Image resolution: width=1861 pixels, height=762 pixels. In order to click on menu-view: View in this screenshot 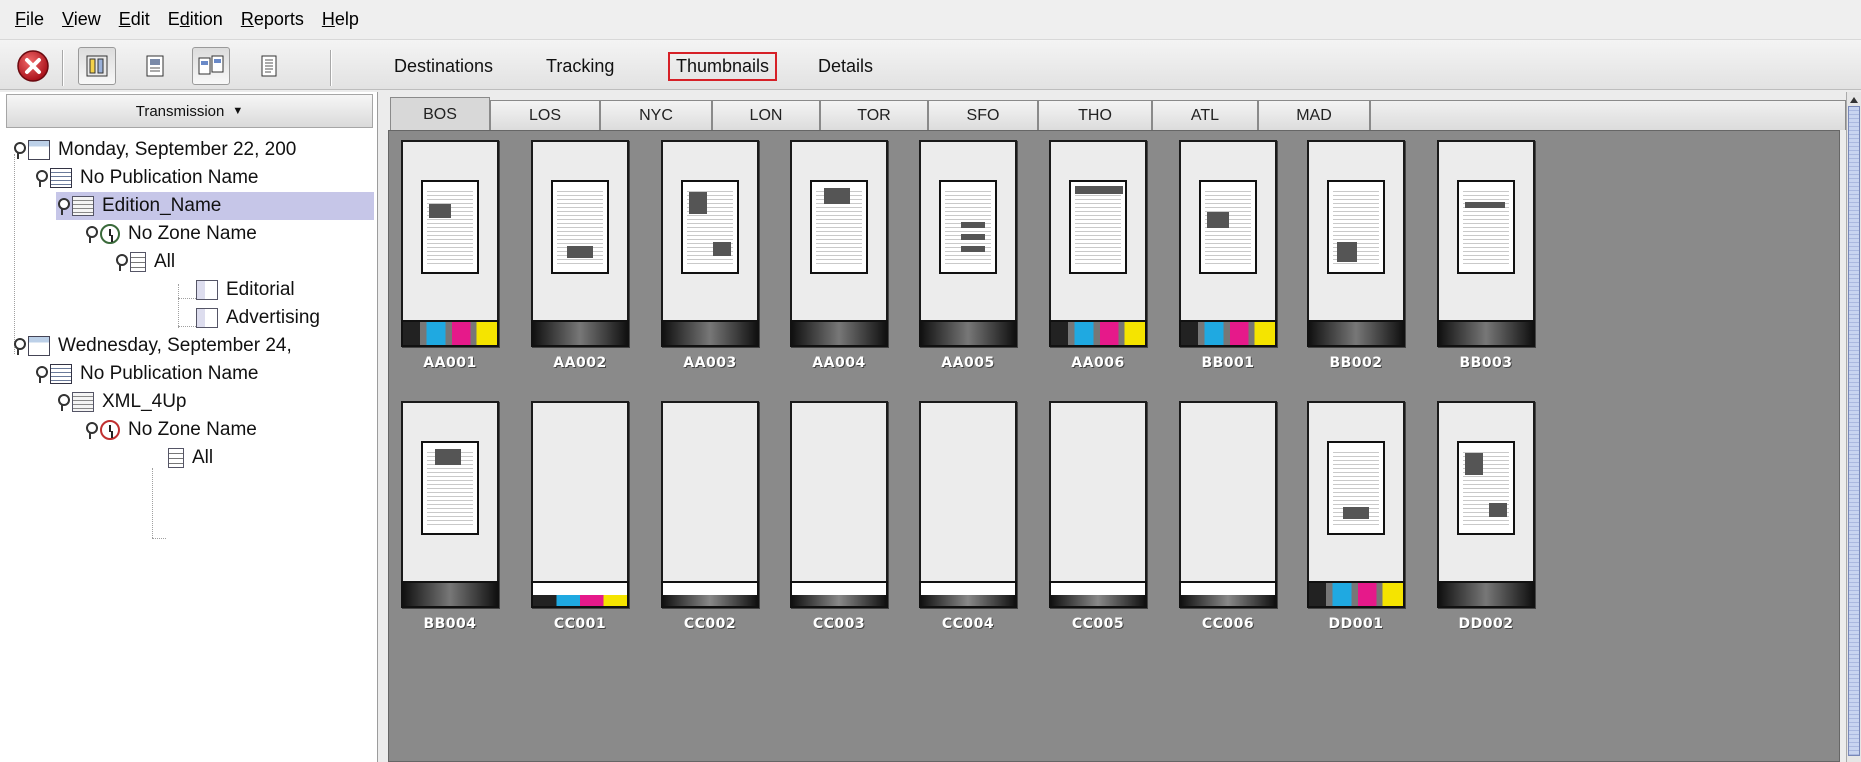, I will do `click(81, 19)`.